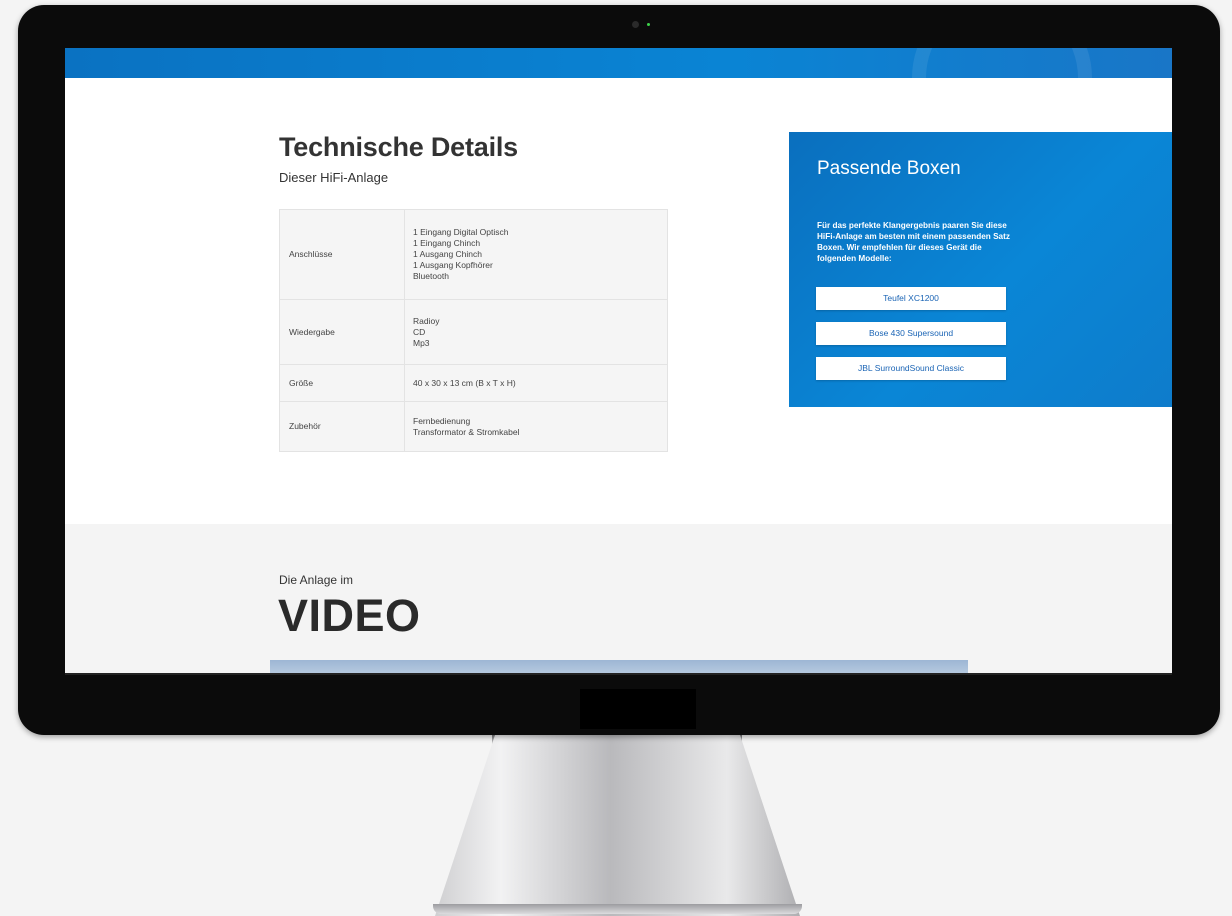  What do you see at coordinates (447, 243) in the screenshot?
I see `spec-value-line: 1 Eingang Chinch` at bounding box center [447, 243].